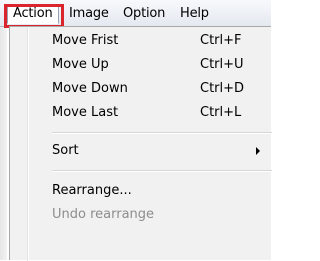  What do you see at coordinates (221, 40) in the screenshot?
I see `menu-item-shortcut: Ctrl+F` at bounding box center [221, 40].